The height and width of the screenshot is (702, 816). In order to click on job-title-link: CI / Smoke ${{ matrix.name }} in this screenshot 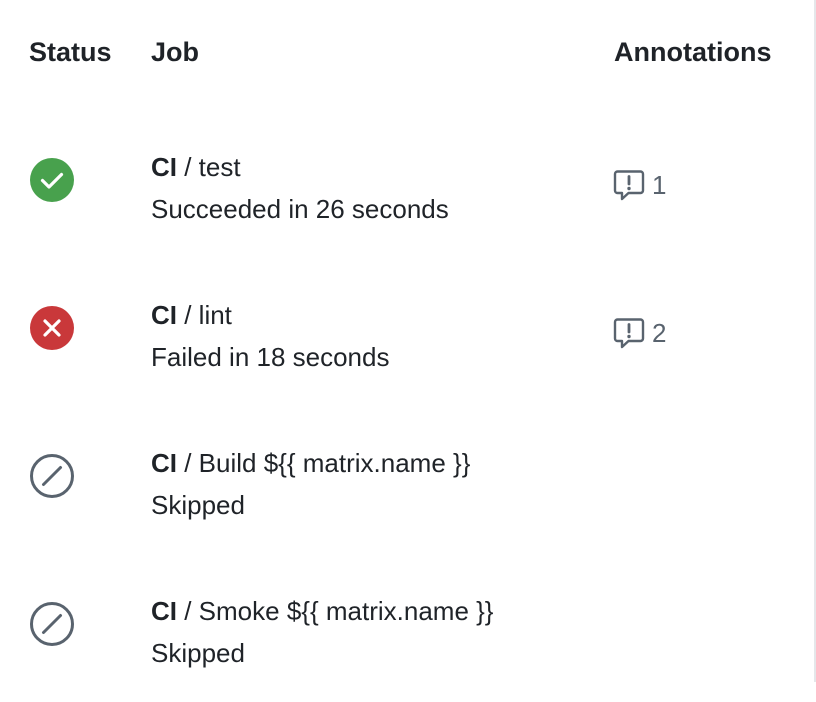, I will do `click(322, 611)`.